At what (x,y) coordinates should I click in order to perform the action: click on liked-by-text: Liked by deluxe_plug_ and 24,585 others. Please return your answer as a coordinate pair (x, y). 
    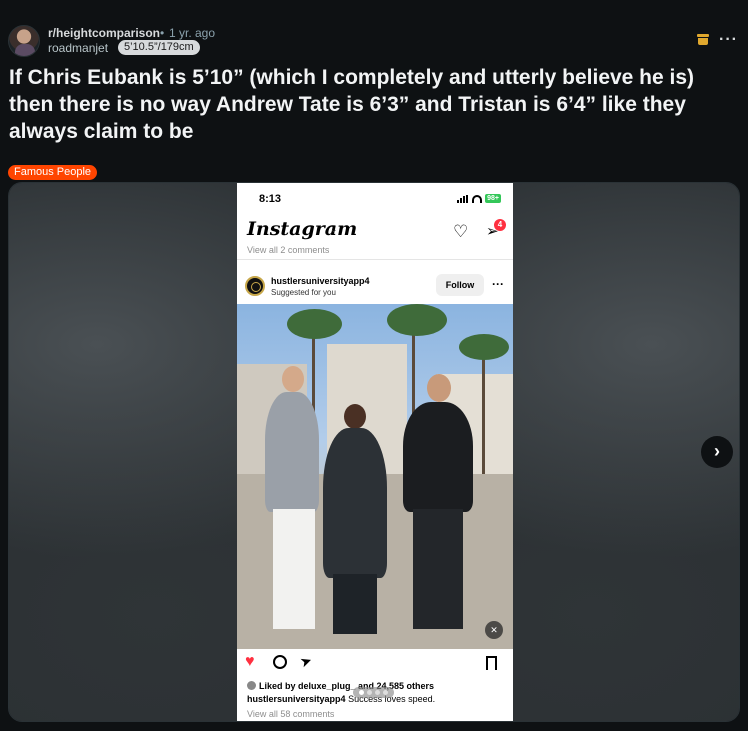
    Looking at the image, I should click on (340, 686).